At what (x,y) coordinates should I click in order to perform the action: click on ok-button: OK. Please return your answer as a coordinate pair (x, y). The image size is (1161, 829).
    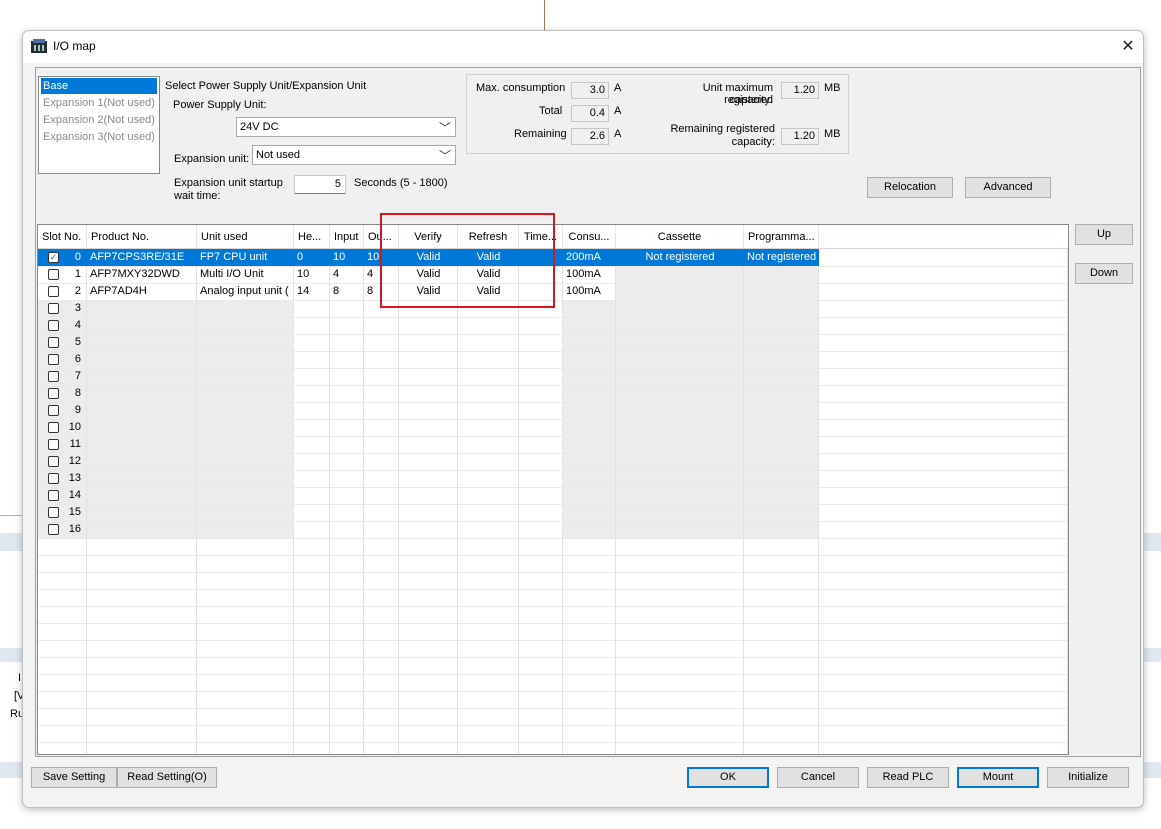
    Looking at the image, I should click on (728, 777).